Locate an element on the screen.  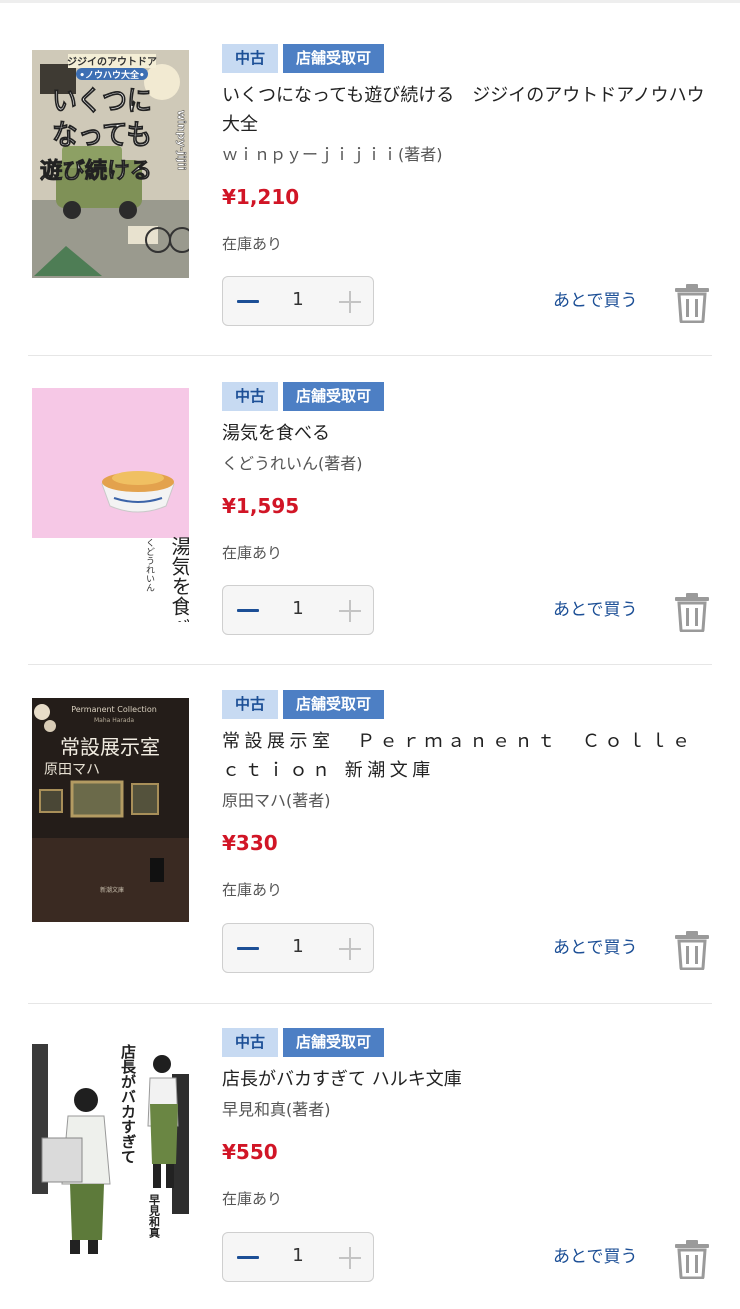
cover-side-author: winpy-jijii is located at coordinates (181, 140).